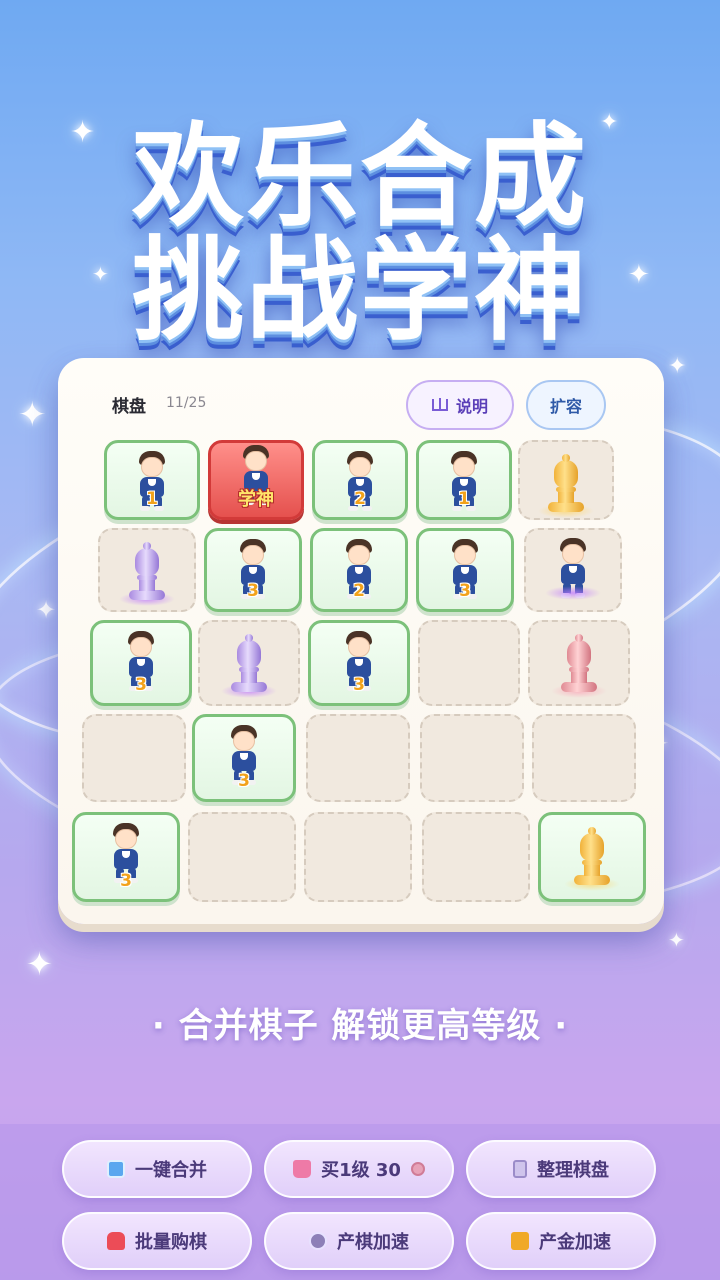 This screenshot has height=1280, width=720. I want to click on bulk-buy-button: 批量购棋, so click(157, 1241).